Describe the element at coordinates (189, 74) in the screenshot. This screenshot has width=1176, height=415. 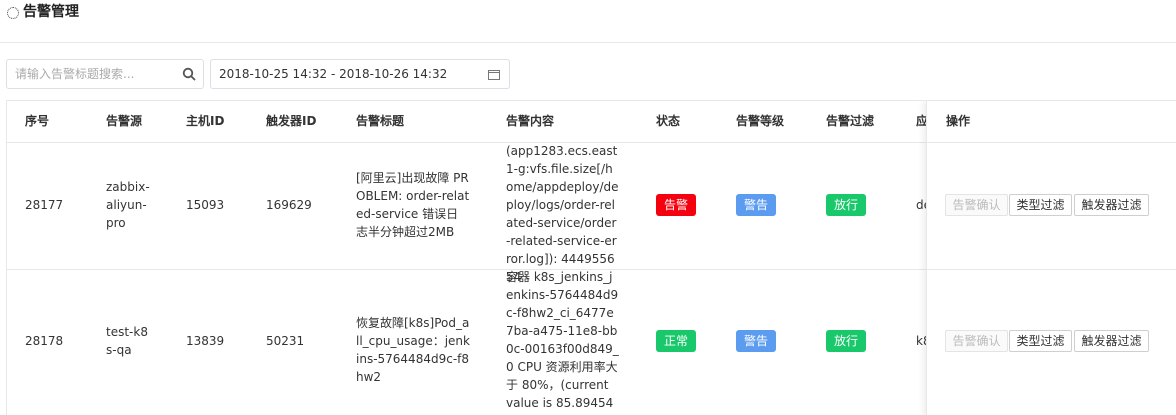
I see `search-icon` at that location.